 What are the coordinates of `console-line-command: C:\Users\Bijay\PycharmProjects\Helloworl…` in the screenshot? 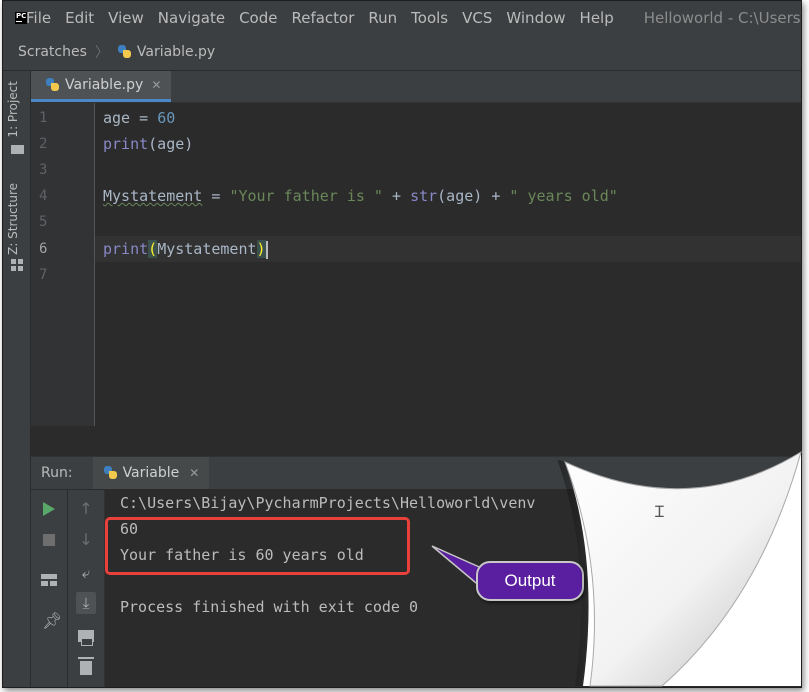 It's located at (328, 503).